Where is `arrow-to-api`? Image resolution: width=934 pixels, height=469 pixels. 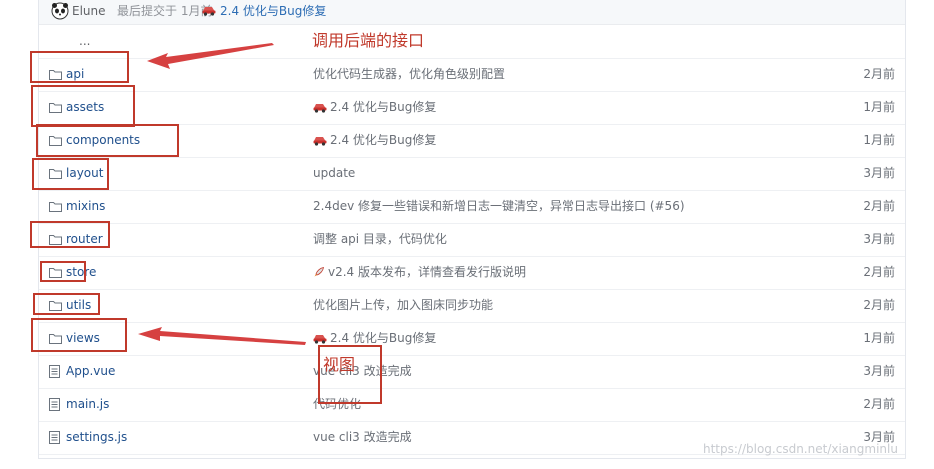 arrow-to-api is located at coordinates (210, 56).